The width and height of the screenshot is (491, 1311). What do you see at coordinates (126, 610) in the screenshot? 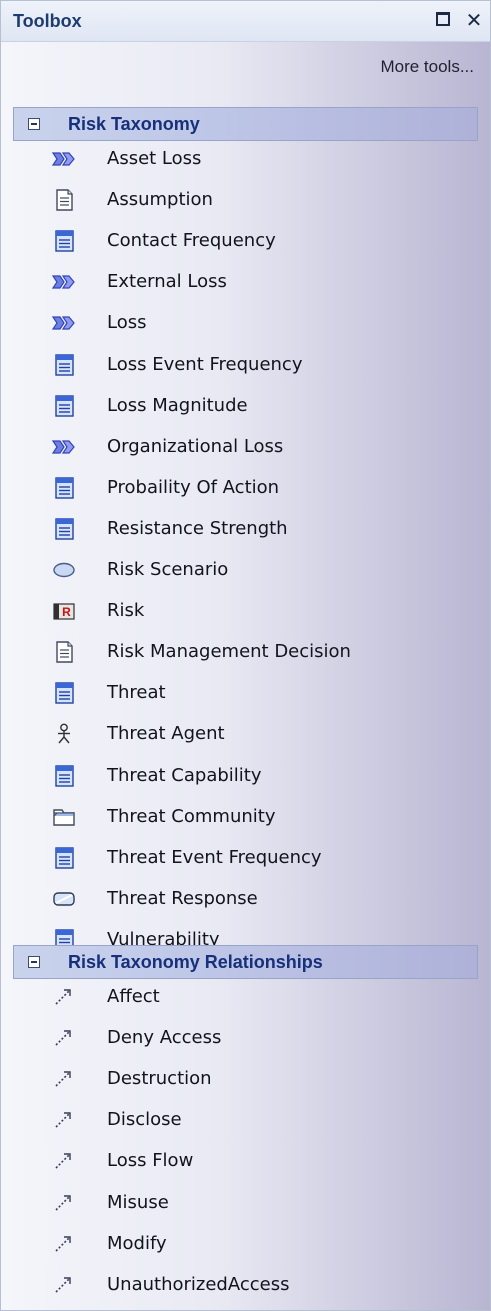
I see `toolbox-item-label: Risk` at bounding box center [126, 610].